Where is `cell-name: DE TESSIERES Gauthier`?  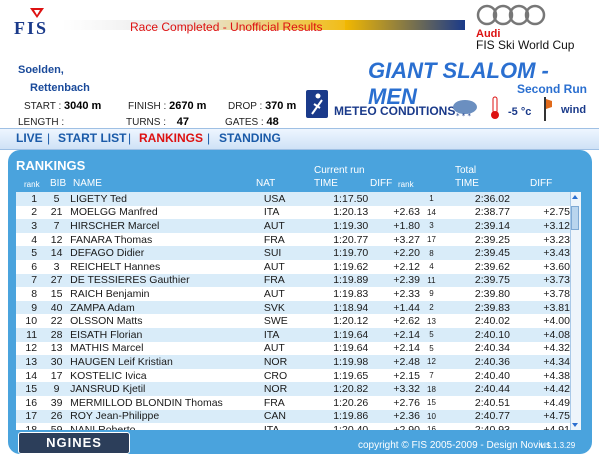
cell-name: DE TESSIERES Gauthier is located at coordinates (130, 280).